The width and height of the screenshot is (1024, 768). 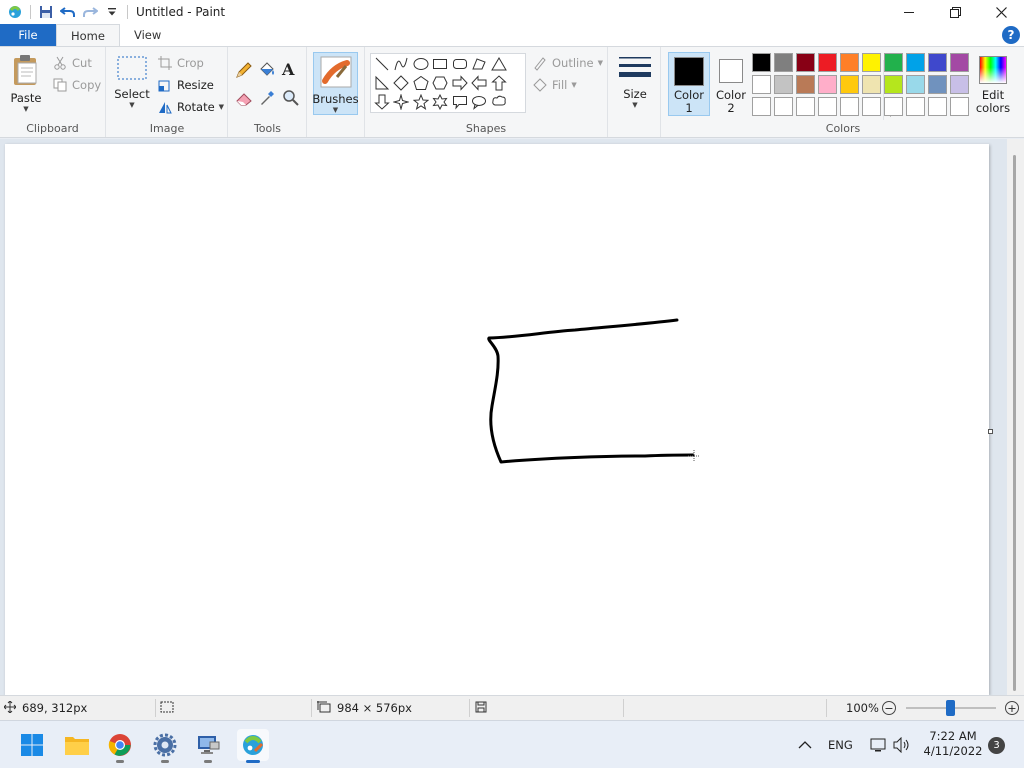 I want to click on edit-colors-button: Edit colors, so click(x=993, y=84).